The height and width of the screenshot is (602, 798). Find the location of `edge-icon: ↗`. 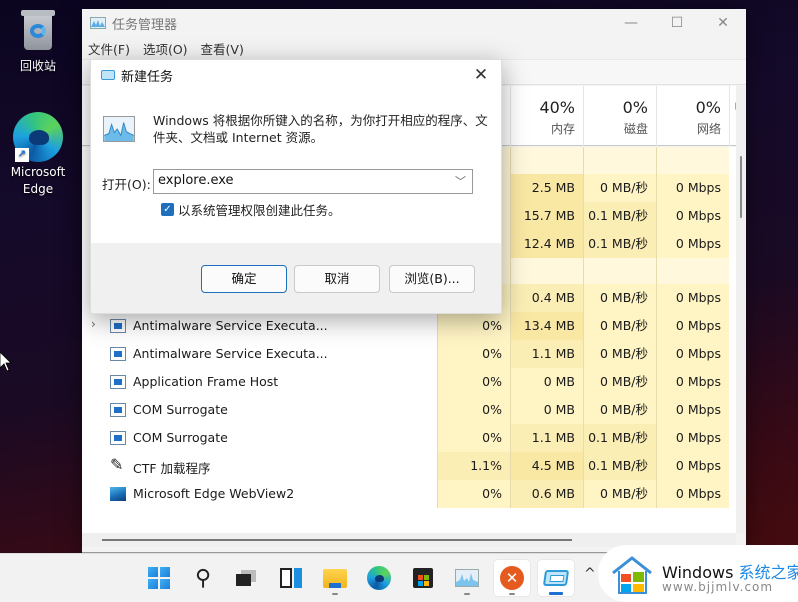

edge-icon: ↗ is located at coordinates (38, 137).